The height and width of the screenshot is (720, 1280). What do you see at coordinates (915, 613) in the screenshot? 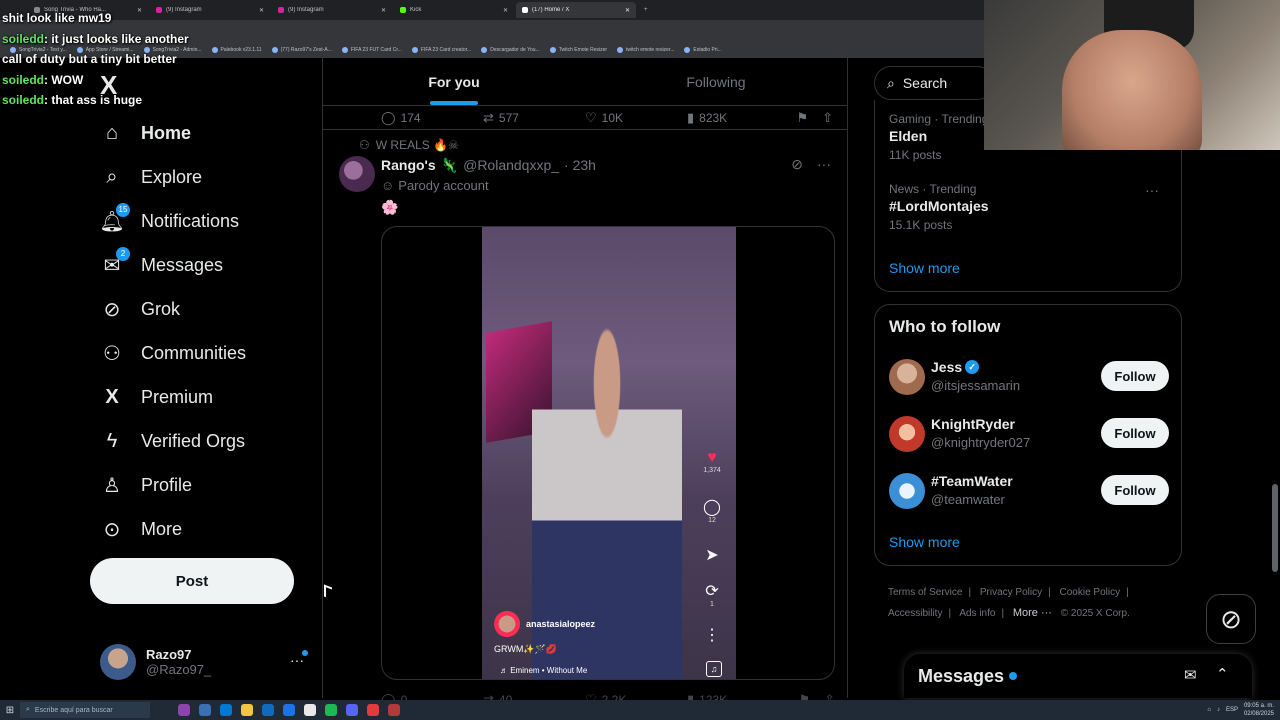
I see `footer-link: Accessibility` at bounding box center [915, 613].